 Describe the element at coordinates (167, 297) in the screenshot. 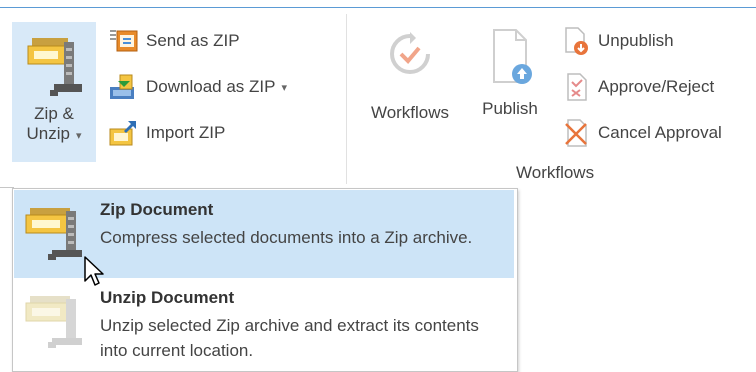

I see `menu-item-title: Unzip Document` at that location.